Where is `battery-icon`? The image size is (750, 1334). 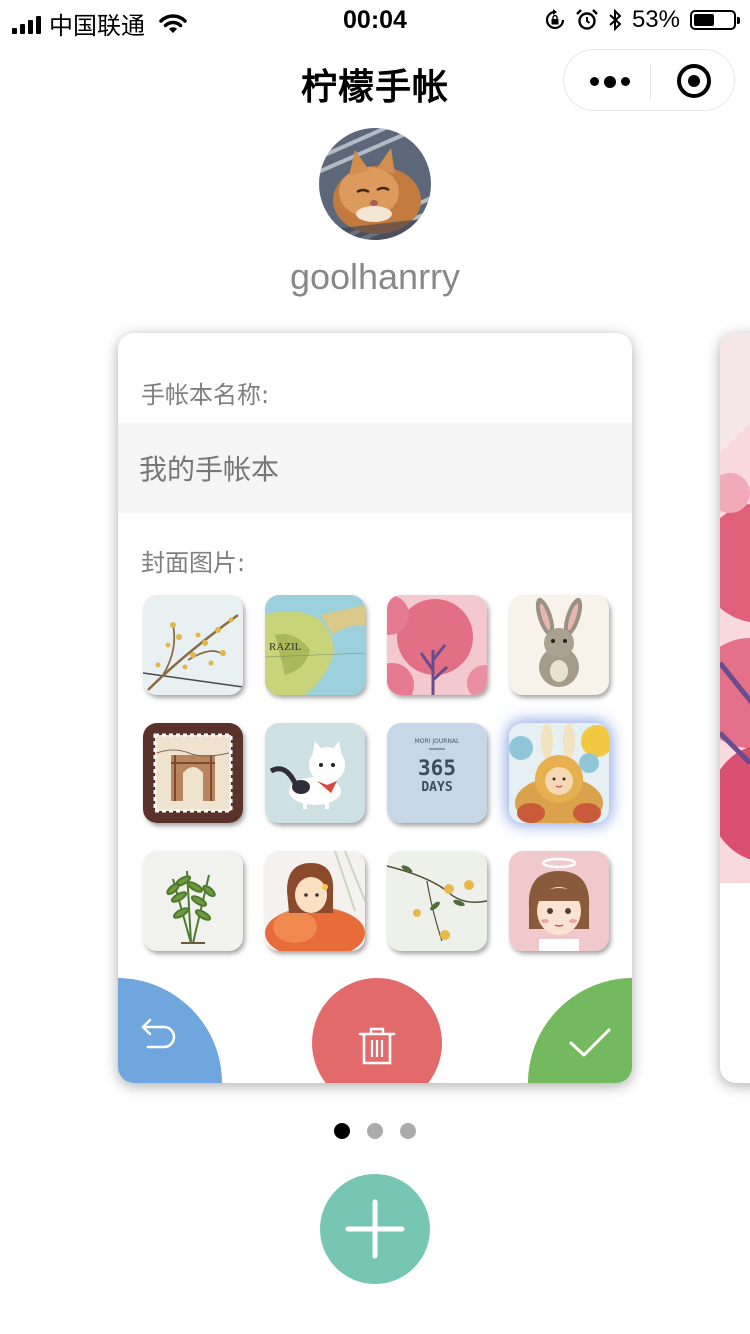 battery-icon is located at coordinates (715, 20).